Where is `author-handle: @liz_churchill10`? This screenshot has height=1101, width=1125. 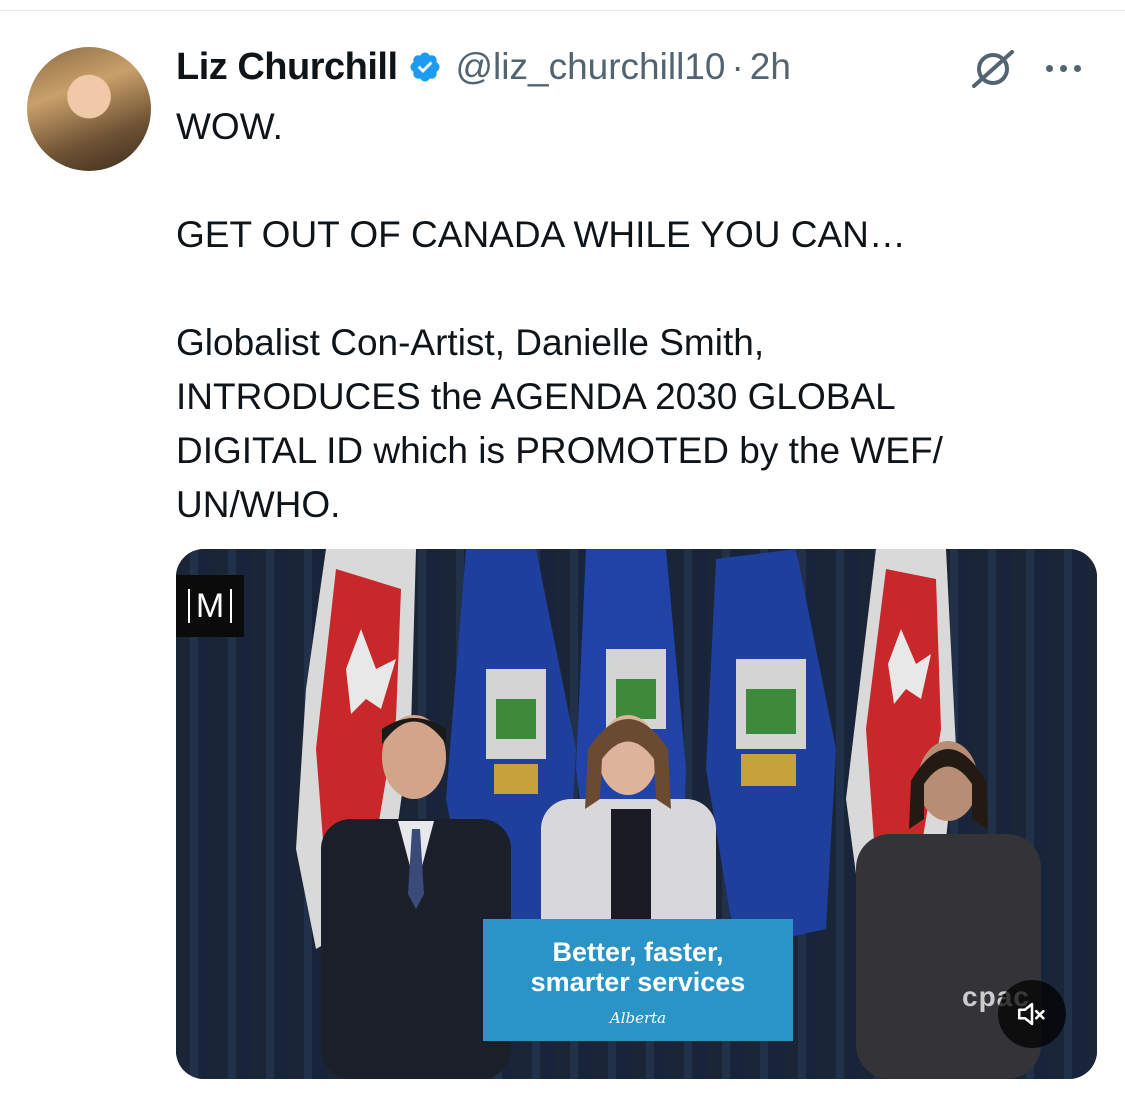 author-handle: @liz_churchill10 is located at coordinates (591, 67).